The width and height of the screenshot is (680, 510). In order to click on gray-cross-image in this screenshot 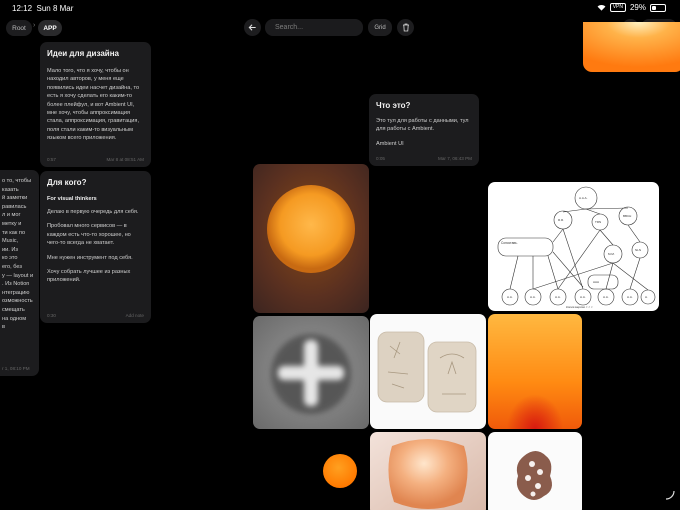, I will do `click(311, 372)`.